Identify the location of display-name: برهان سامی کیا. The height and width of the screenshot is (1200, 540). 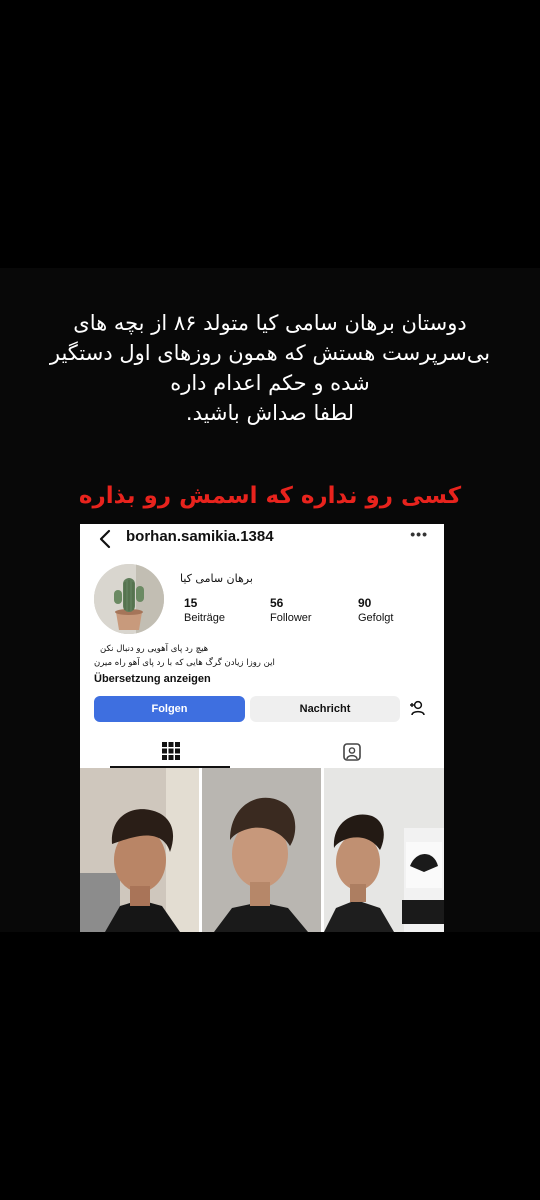
(216, 578).